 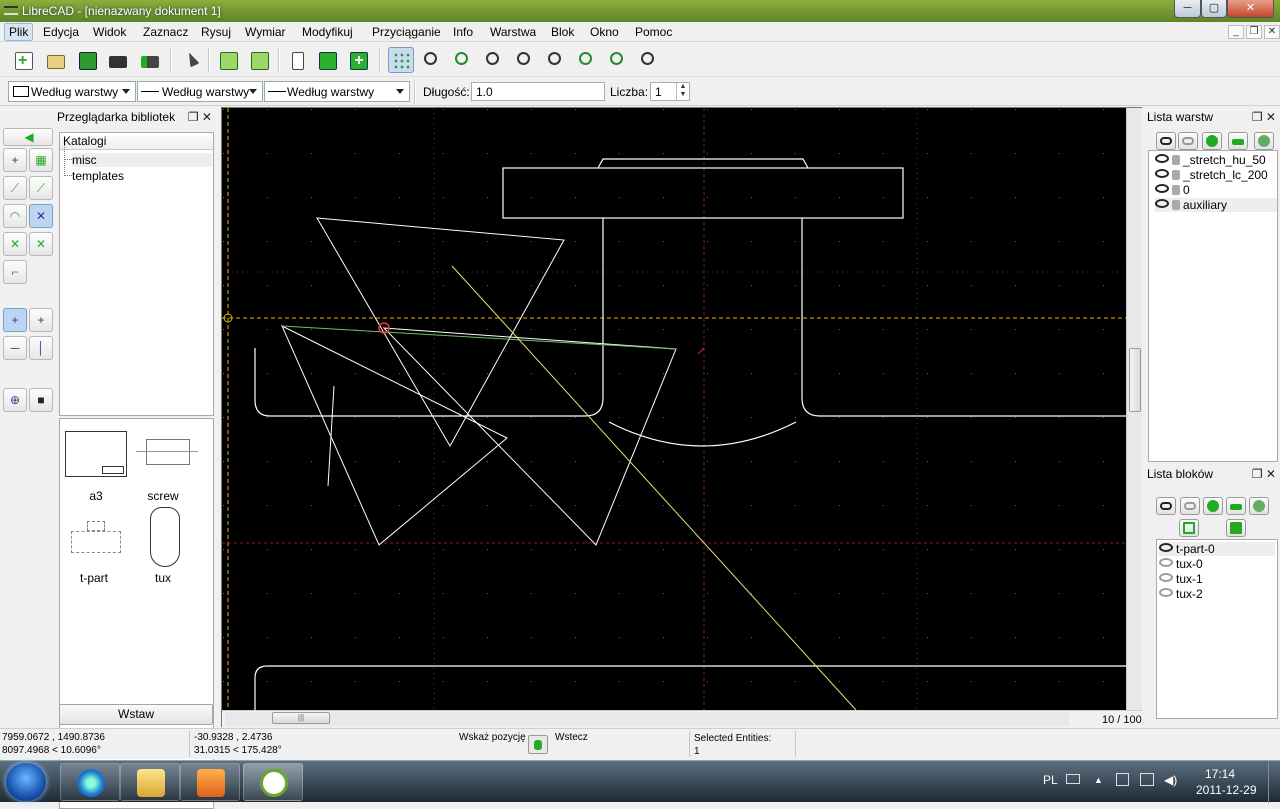 What do you see at coordinates (463, 60) in the screenshot?
I see `zoom-window-button` at bounding box center [463, 60].